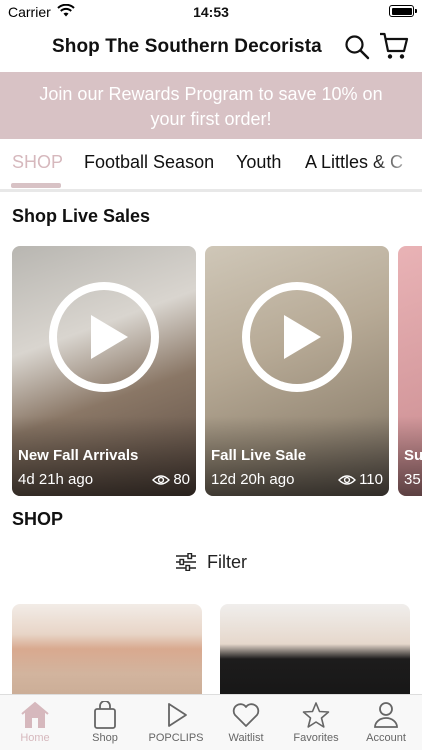 This screenshot has height=750, width=422. Describe the element at coordinates (258, 162) in the screenshot. I see `tab-youth: Youth` at that location.